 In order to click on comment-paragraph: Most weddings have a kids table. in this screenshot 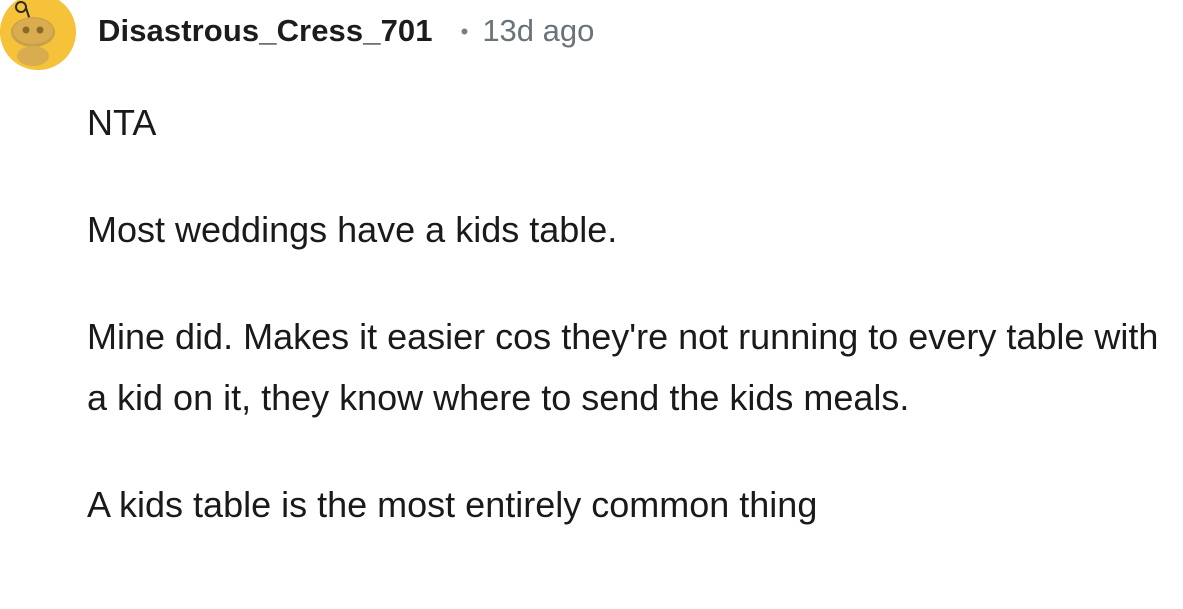, I will do `click(352, 229)`.